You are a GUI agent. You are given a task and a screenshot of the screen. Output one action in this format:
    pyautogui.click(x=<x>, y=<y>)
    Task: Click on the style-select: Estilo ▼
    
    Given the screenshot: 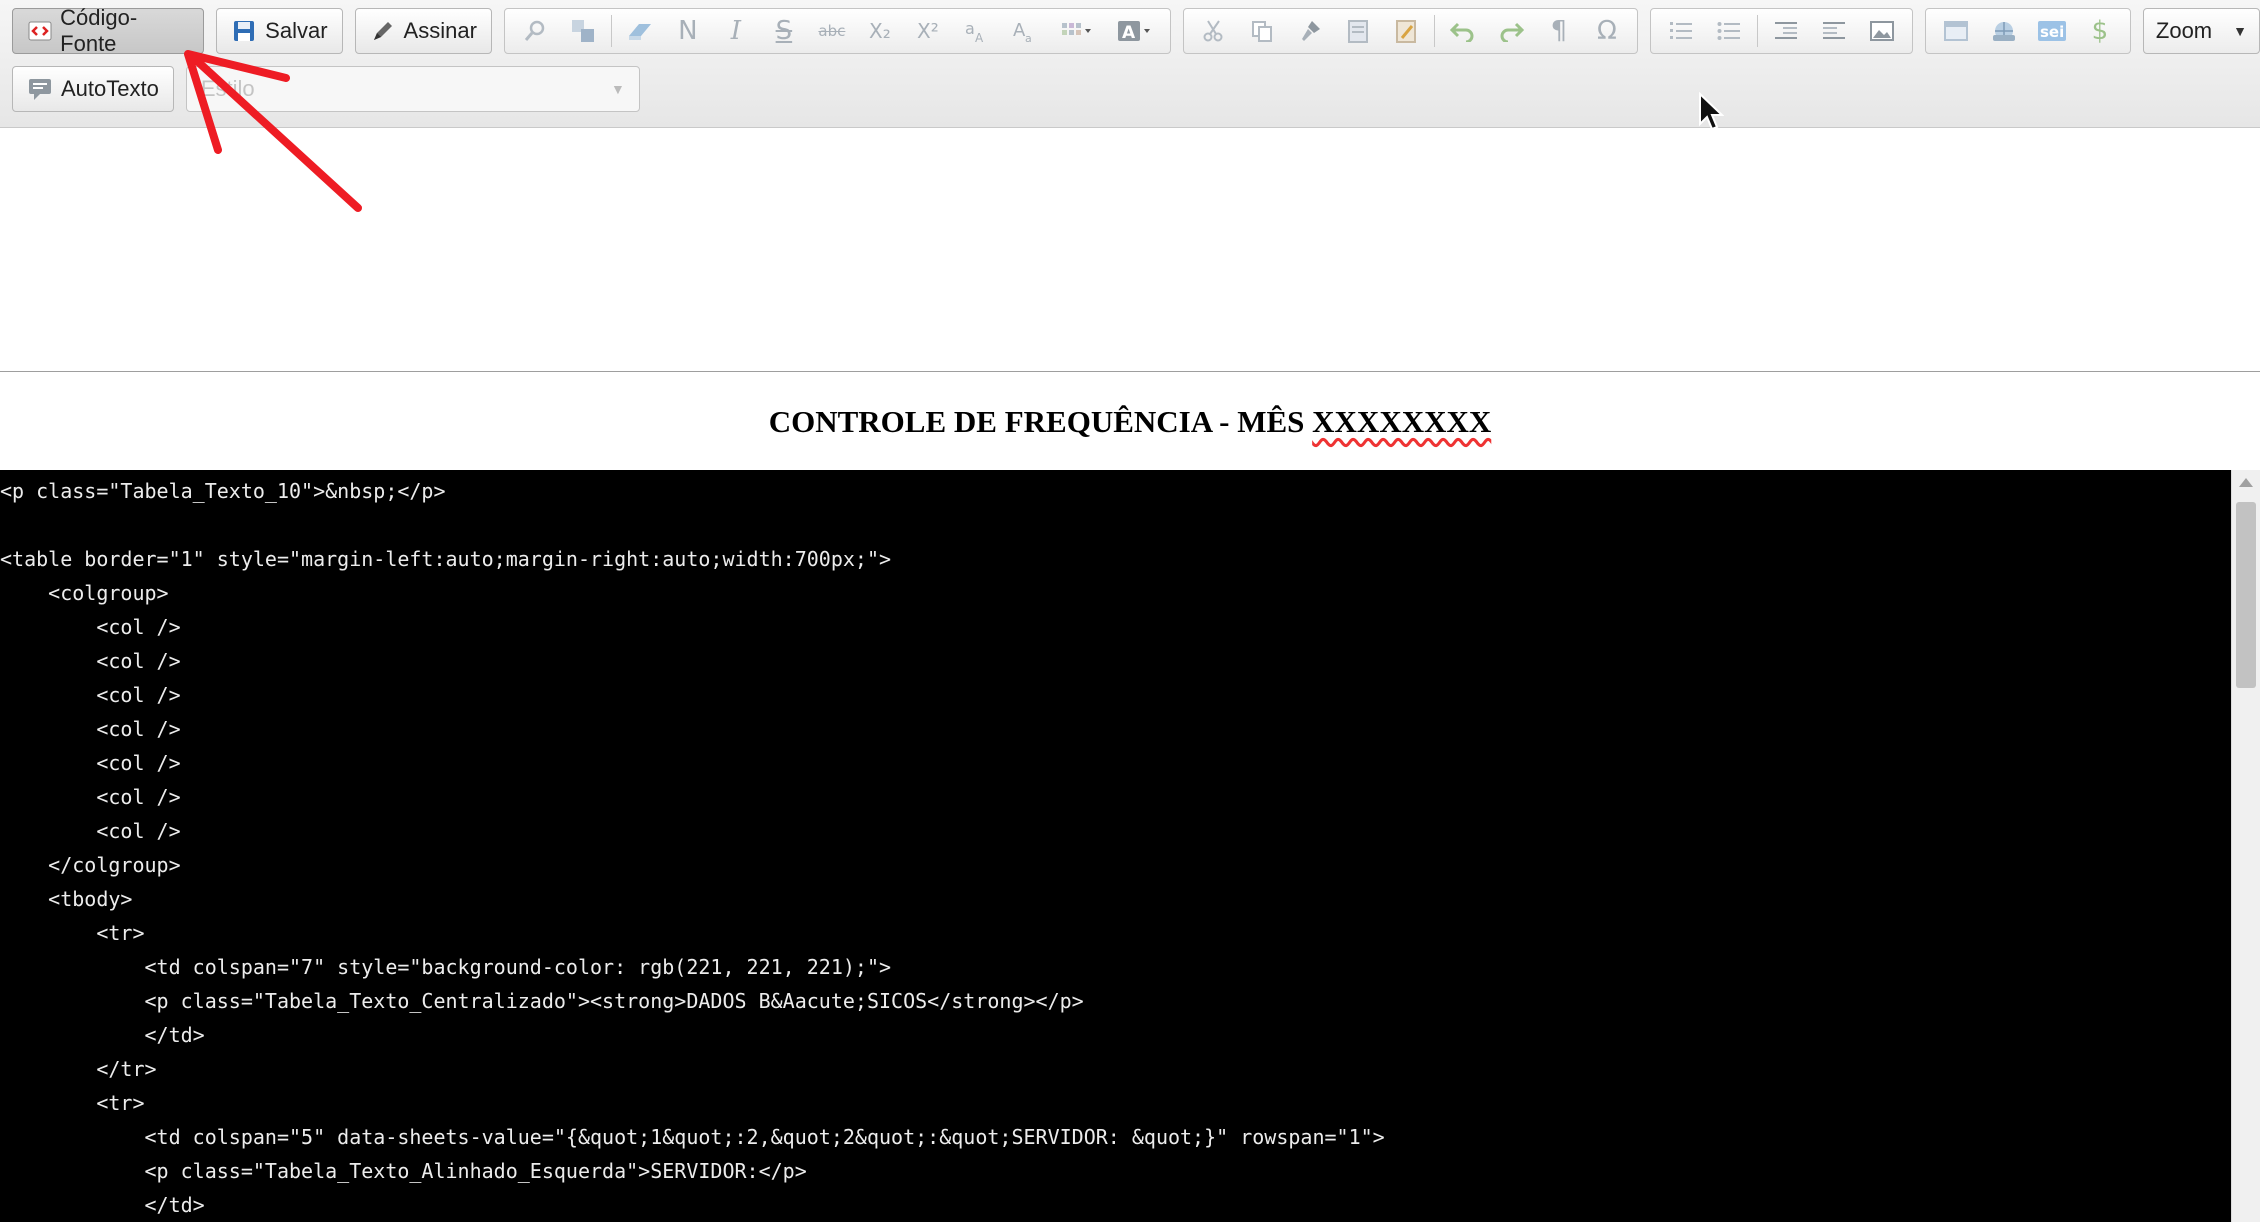 What is the action you would take?
    pyautogui.click(x=412, y=89)
    